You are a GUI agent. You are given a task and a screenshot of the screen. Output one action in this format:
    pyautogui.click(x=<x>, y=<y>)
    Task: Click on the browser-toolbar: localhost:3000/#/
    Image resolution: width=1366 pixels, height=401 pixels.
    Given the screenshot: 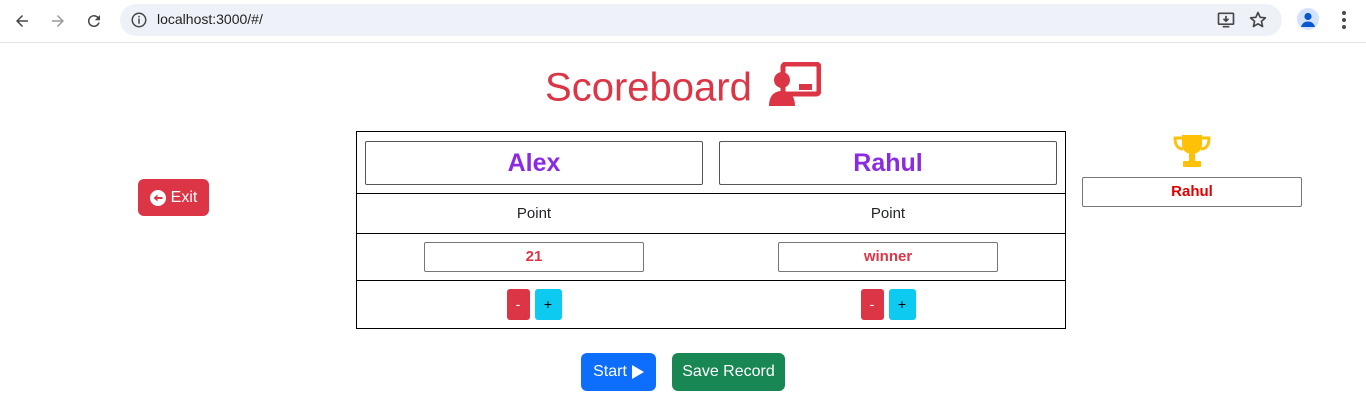 What is the action you would take?
    pyautogui.click(x=683, y=21)
    